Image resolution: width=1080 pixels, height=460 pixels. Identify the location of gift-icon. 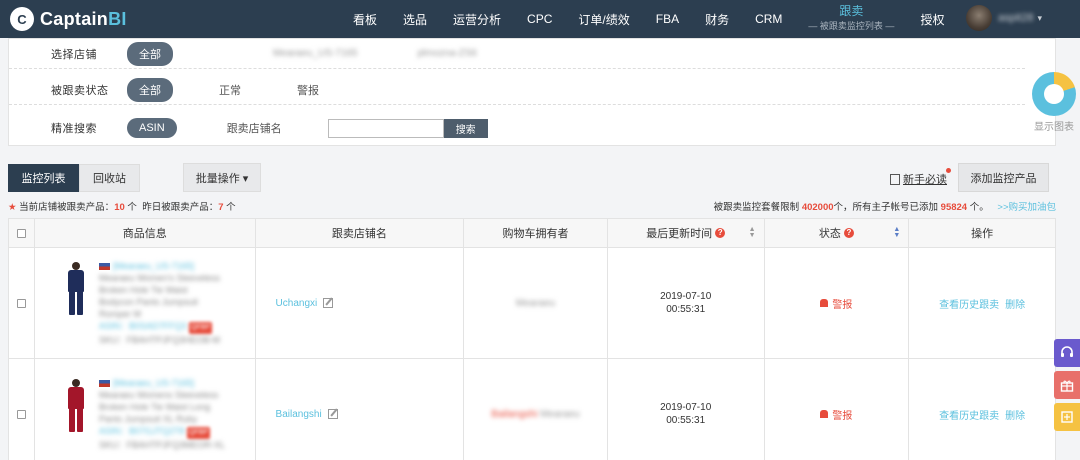
(1067, 385).